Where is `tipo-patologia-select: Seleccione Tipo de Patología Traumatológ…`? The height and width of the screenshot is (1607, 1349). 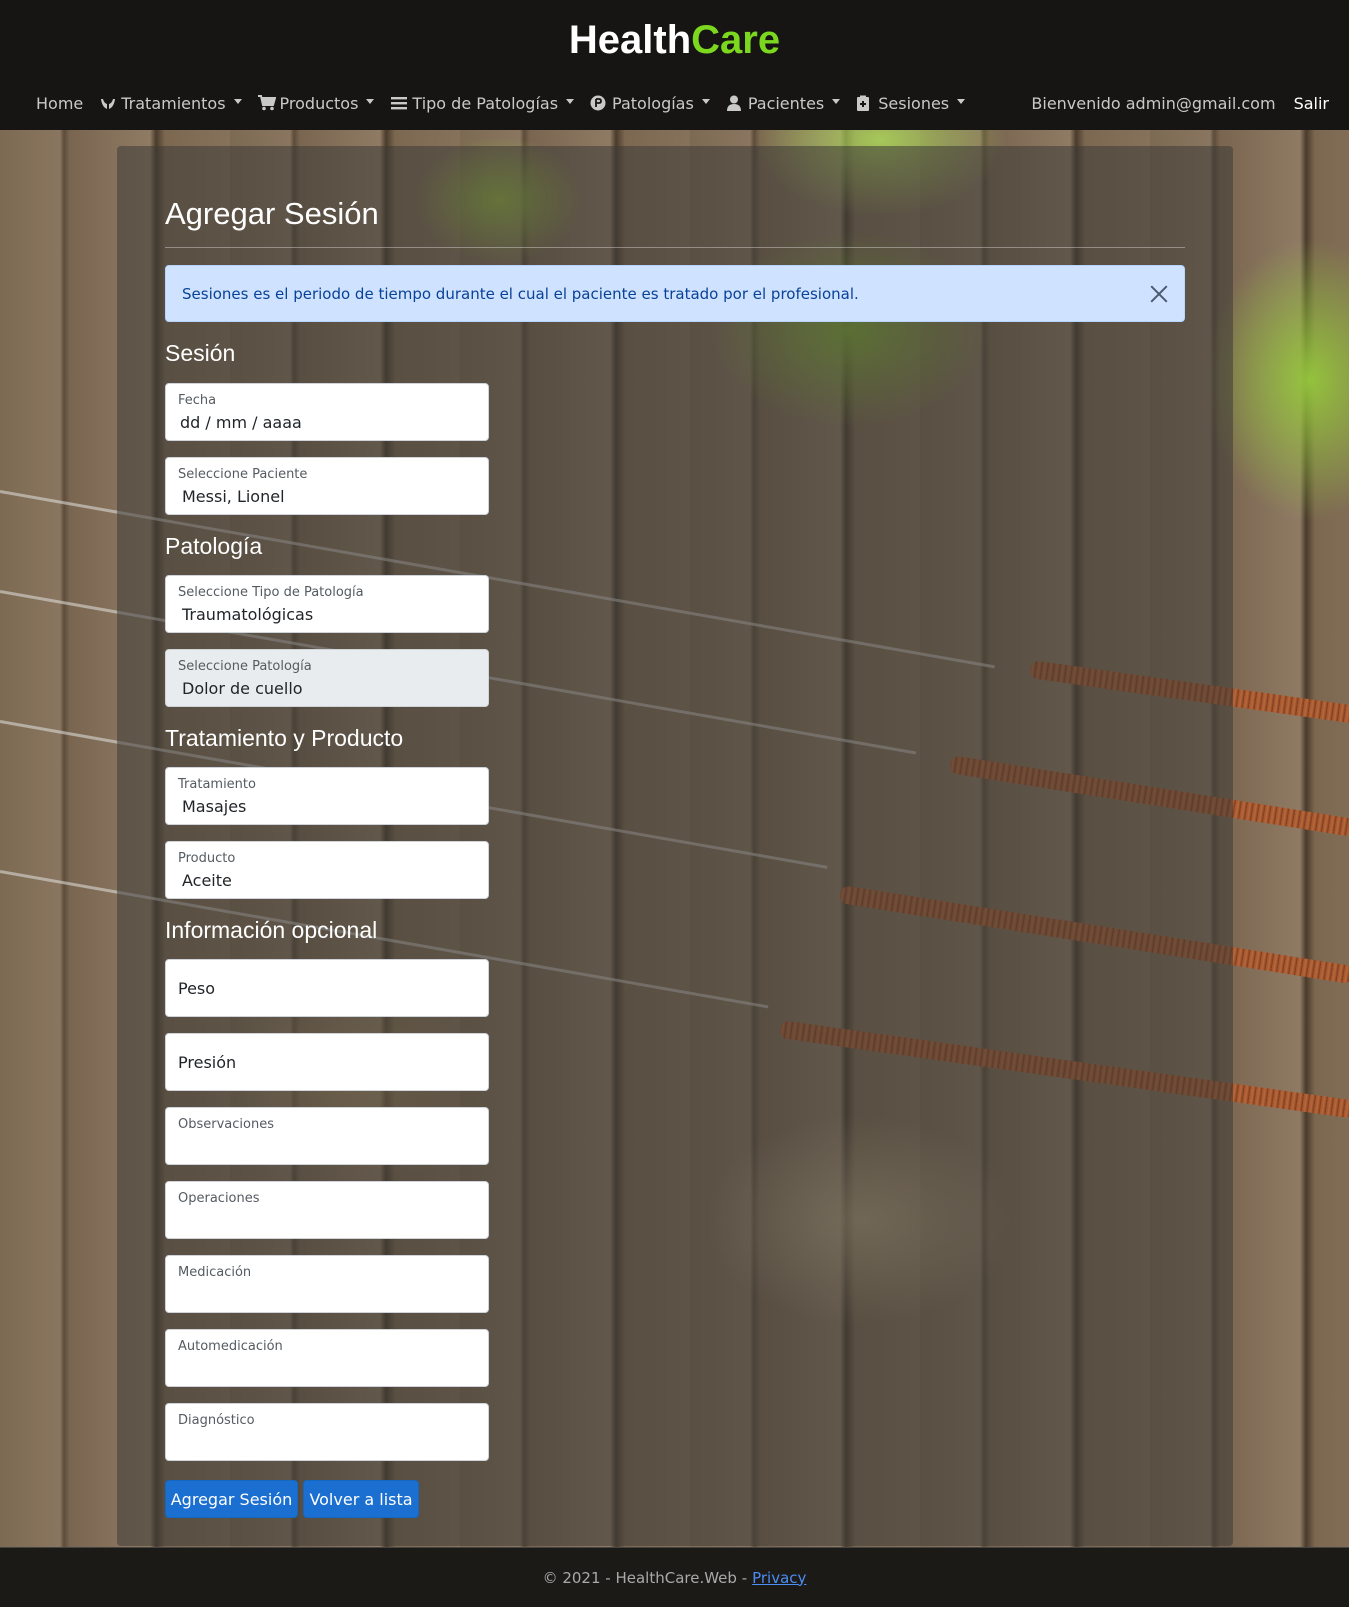
tipo-patologia-select: Seleccione Tipo de Patología Traumatológ… is located at coordinates (327, 604).